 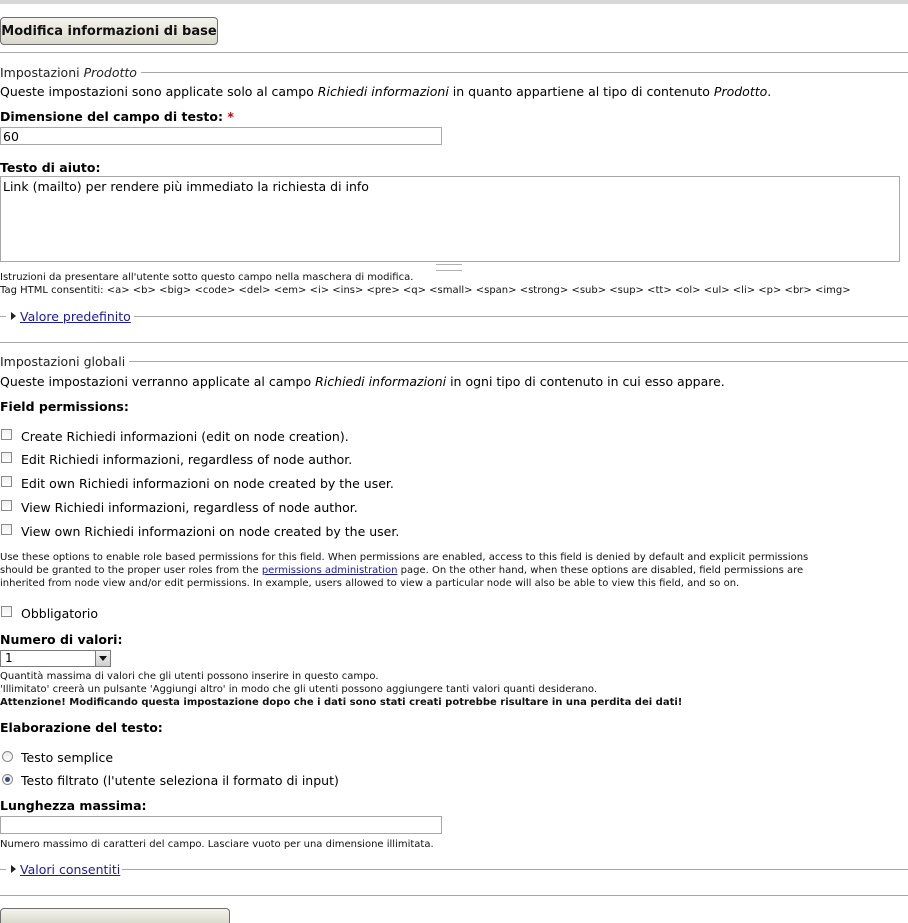 I want to click on fieldset-legend-global: Impostazioni globali, so click(x=65, y=361).